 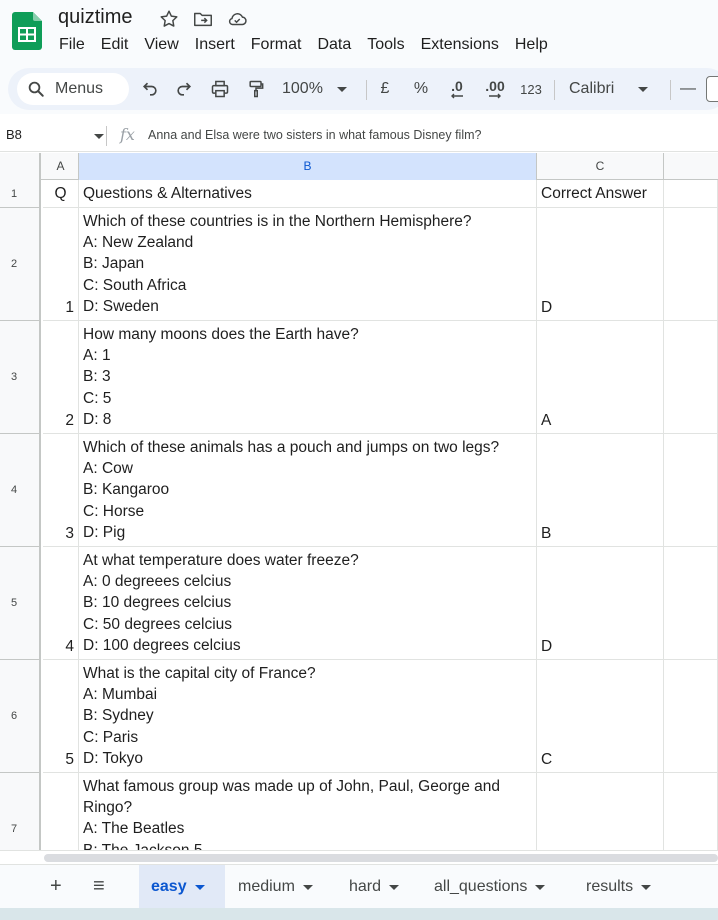 What do you see at coordinates (318, 89) in the screenshot?
I see `zoom-select: 100%` at bounding box center [318, 89].